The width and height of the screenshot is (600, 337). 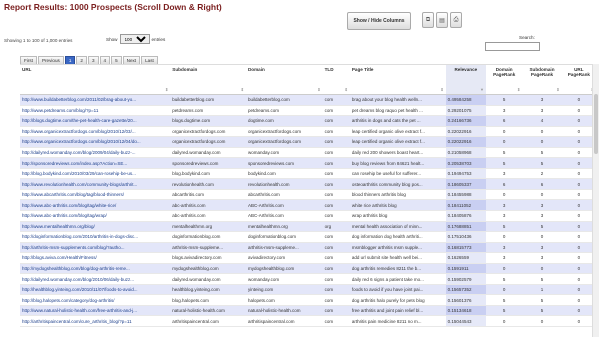 What do you see at coordinates (578, 72) in the screenshot?
I see `column-header-label: URL PageRank` at bounding box center [578, 72].